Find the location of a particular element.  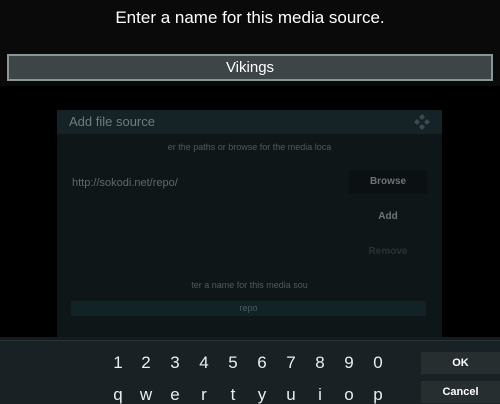

key-e: e is located at coordinates (175, 394).